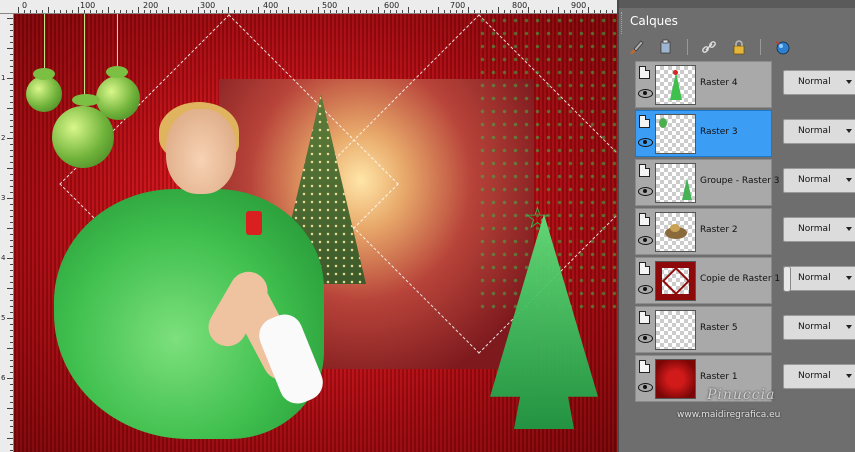  What do you see at coordinates (739, 47) in the screenshot?
I see `lock-icon` at bounding box center [739, 47].